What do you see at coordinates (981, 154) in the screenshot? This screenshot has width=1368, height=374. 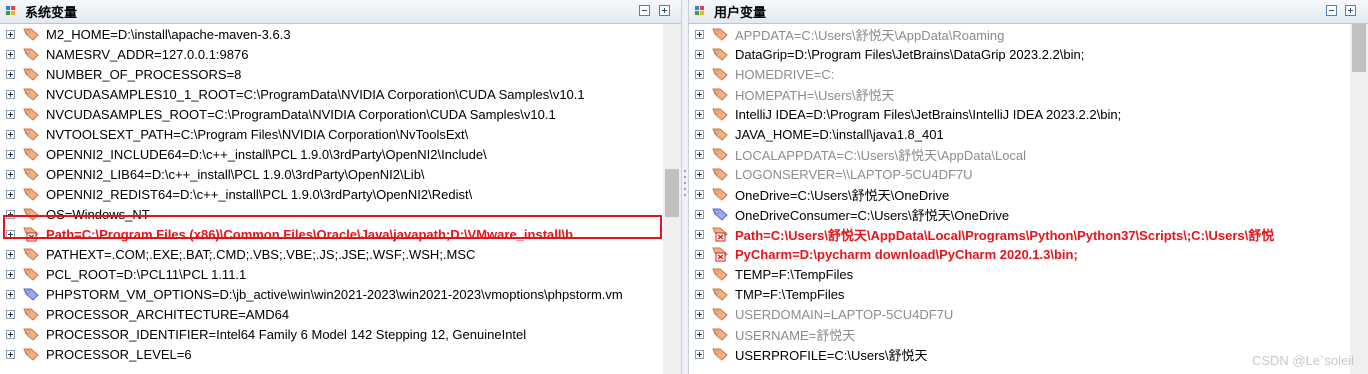 I see `variable-row: LOCALAPPDATA=C:\Users\舒悦天\AppData\Local` at bounding box center [981, 154].